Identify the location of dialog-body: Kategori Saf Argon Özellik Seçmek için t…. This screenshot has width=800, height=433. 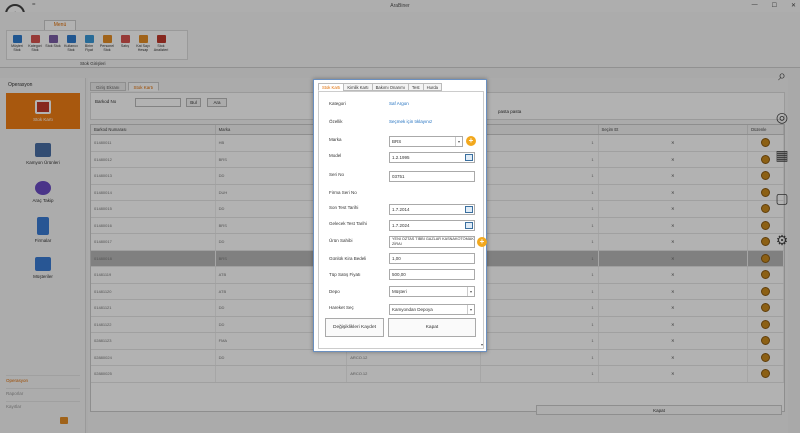
(402, 220).